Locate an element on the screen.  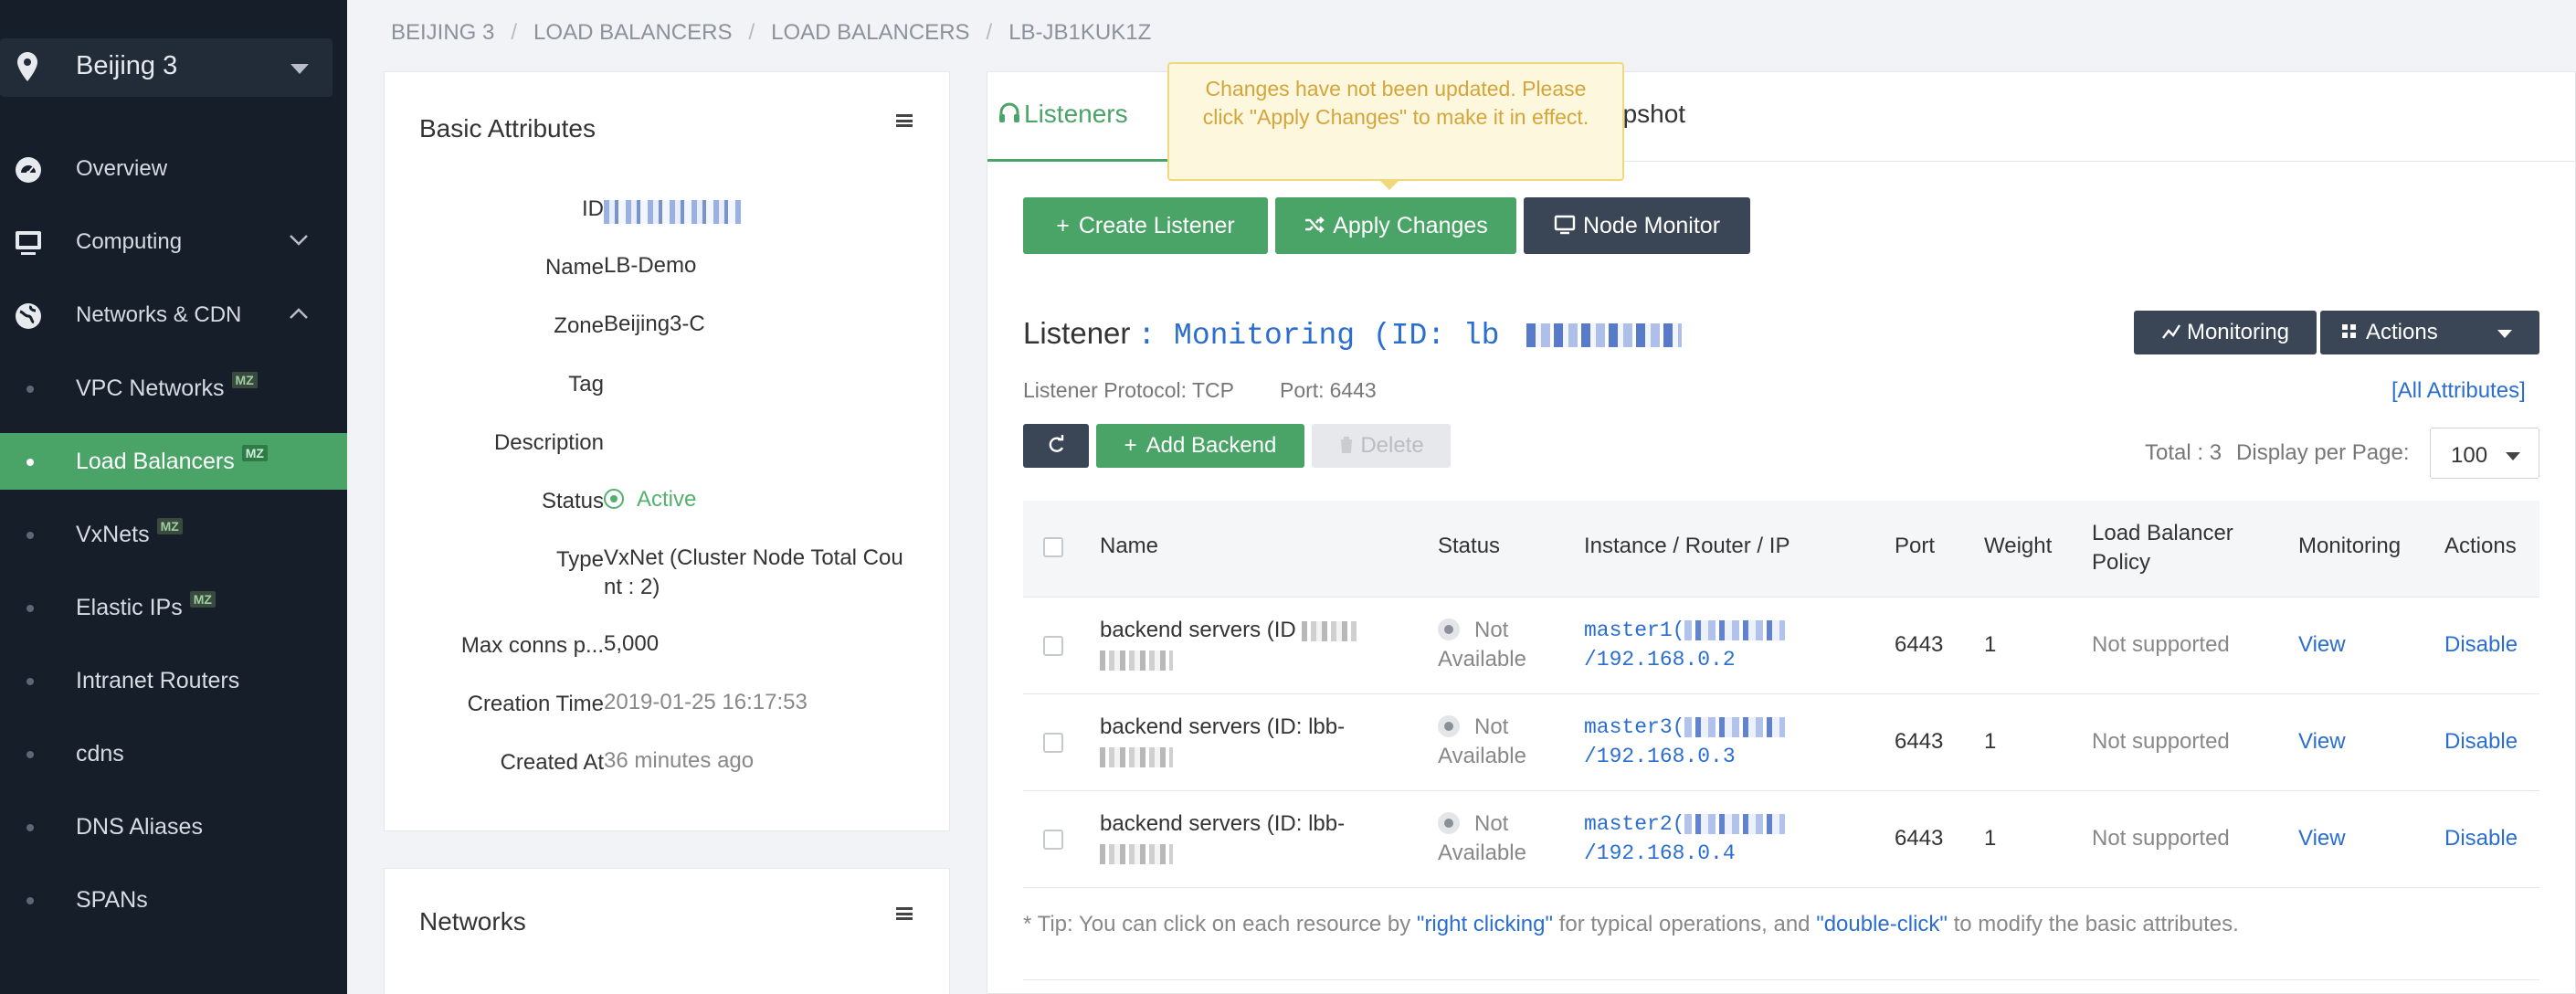
sidebar-item-vpc-networks: VPC Networks MZ is located at coordinates (173, 388).